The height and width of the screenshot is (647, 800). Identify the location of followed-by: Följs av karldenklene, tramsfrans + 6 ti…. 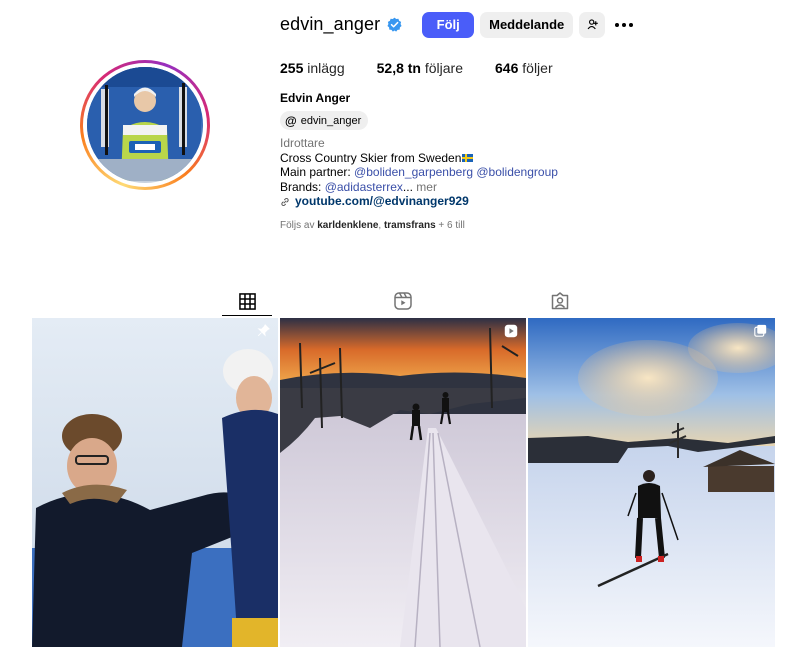
(372, 225).